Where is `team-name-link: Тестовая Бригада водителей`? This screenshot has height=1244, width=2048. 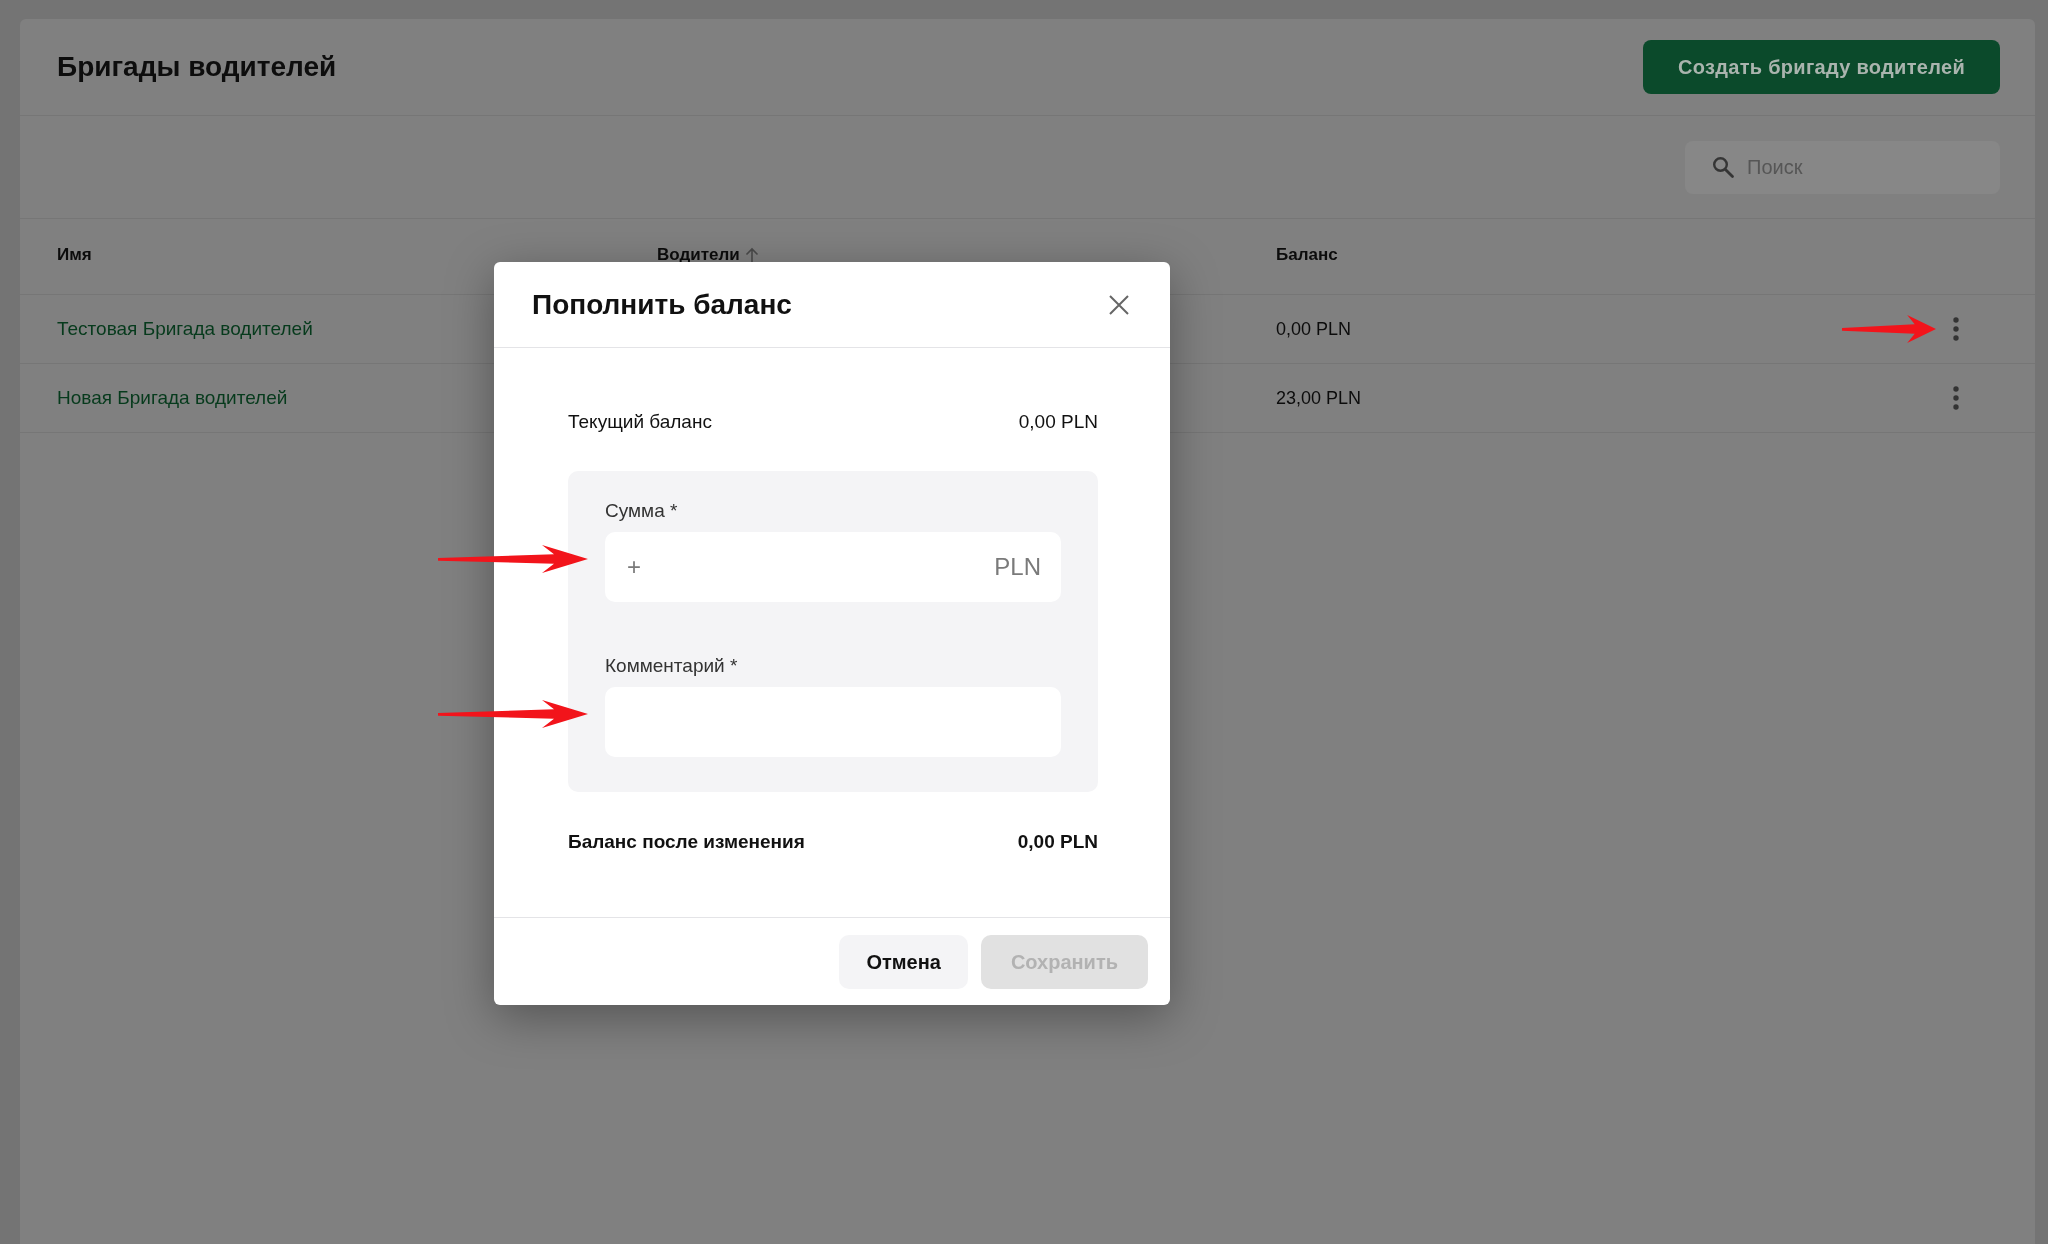 team-name-link: Тестовая Бригада водителей is located at coordinates (185, 329).